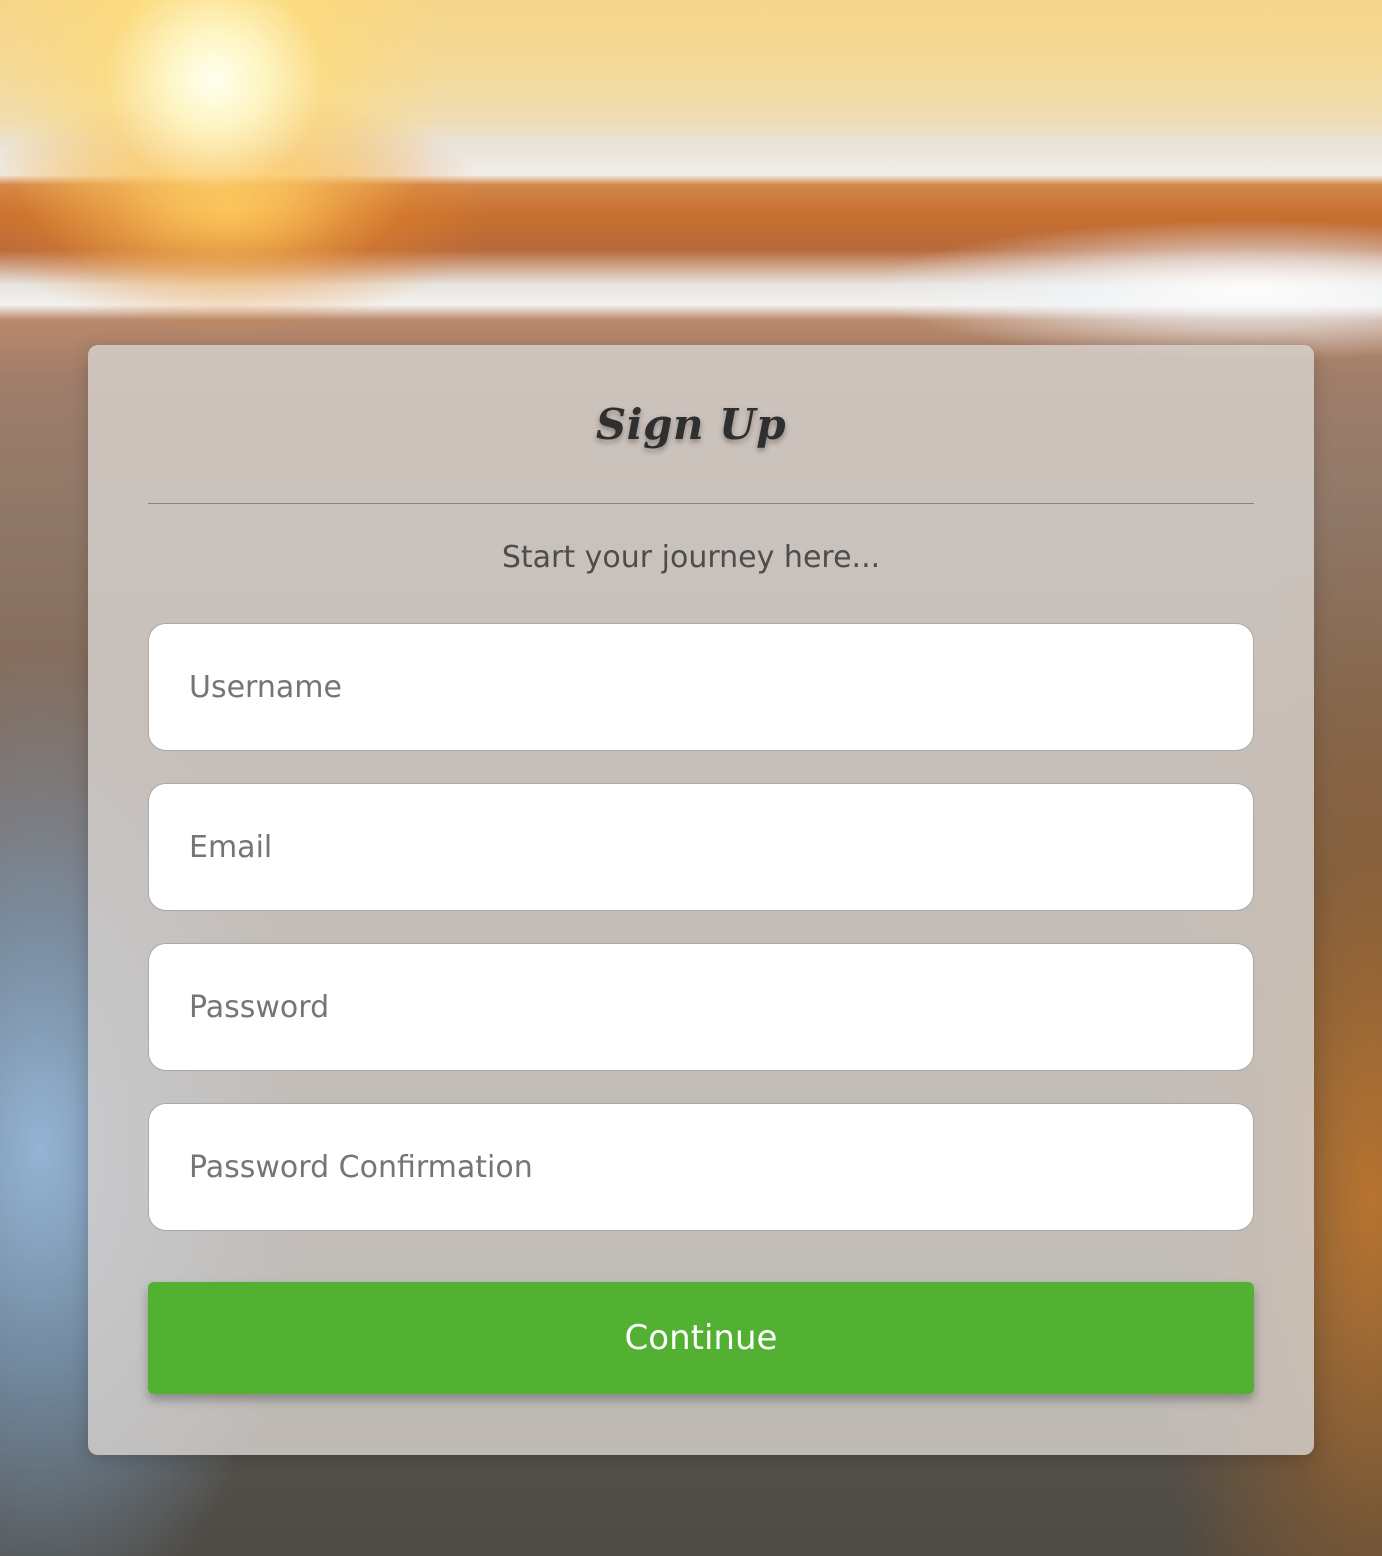 The image size is (1382, 1556). Describe the element at coordinates (701, 847) in the screenshot. I see `email-input` at that location.